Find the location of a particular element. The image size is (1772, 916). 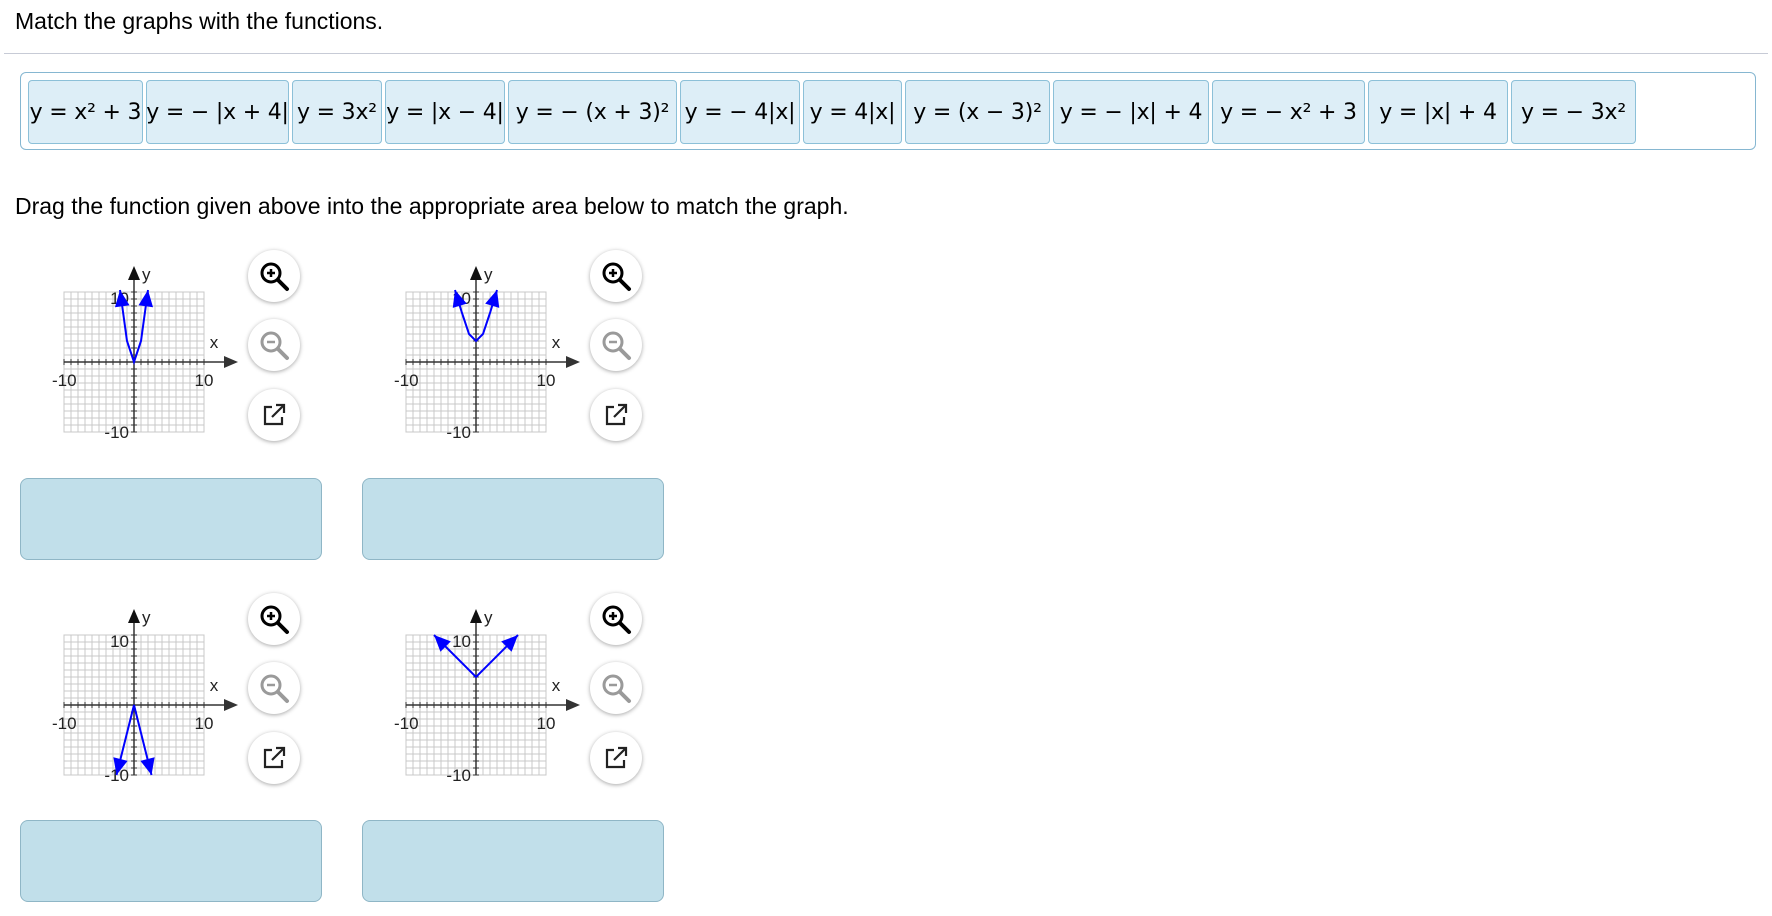

chip-label: y = 4|x| is located at coordinates (852, 112).